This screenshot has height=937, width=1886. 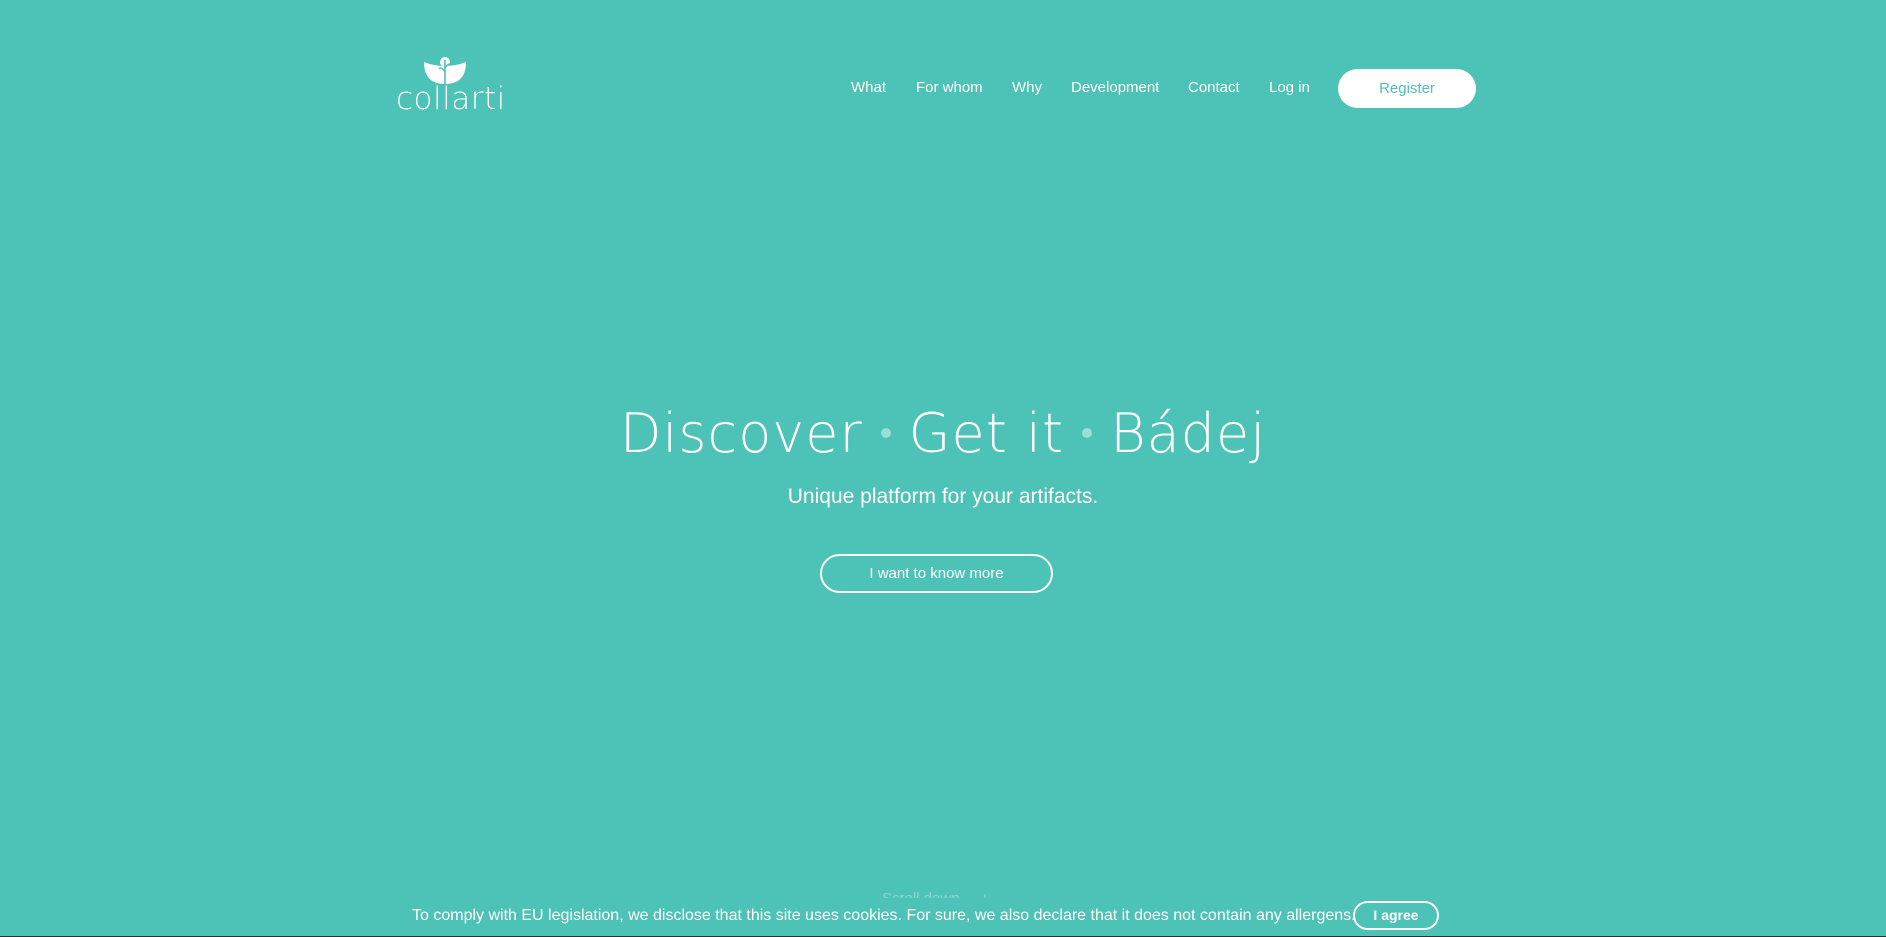 I want to click on hero-title: Discover Get it Bádej, so click(x=943, y=434).